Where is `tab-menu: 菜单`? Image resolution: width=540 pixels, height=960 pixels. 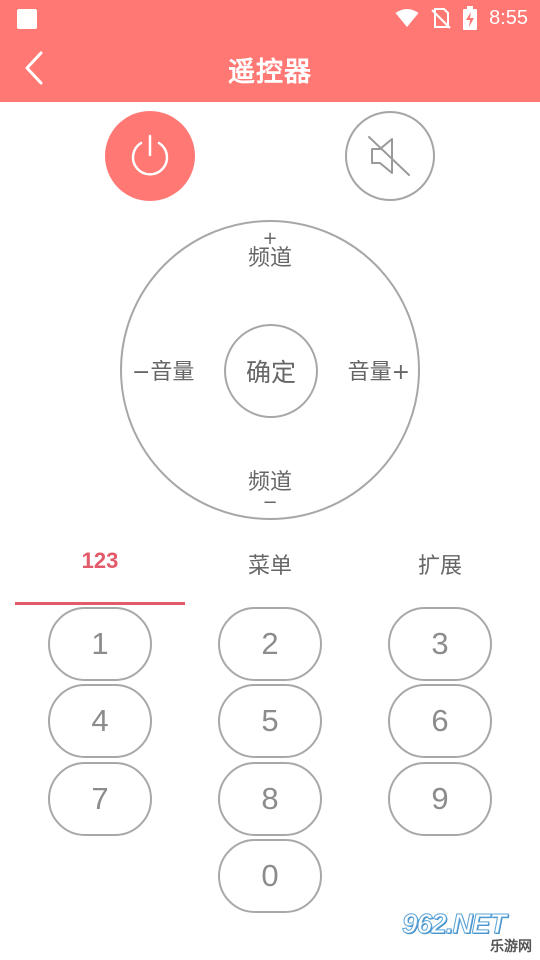 tab-menu: 菜单 is located at coordinates (270, 564).